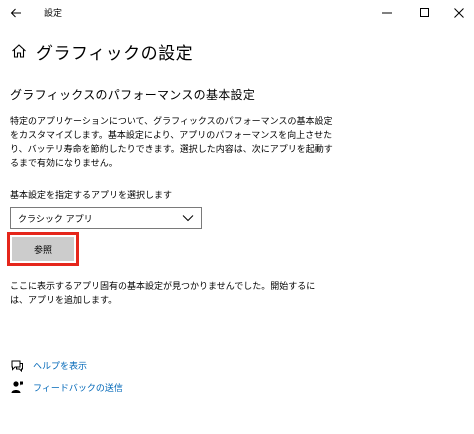  Describe the element at coordinates (78, 387) in the screenshot. I see `feedback-link-label: フィードバックの送信` at that location.